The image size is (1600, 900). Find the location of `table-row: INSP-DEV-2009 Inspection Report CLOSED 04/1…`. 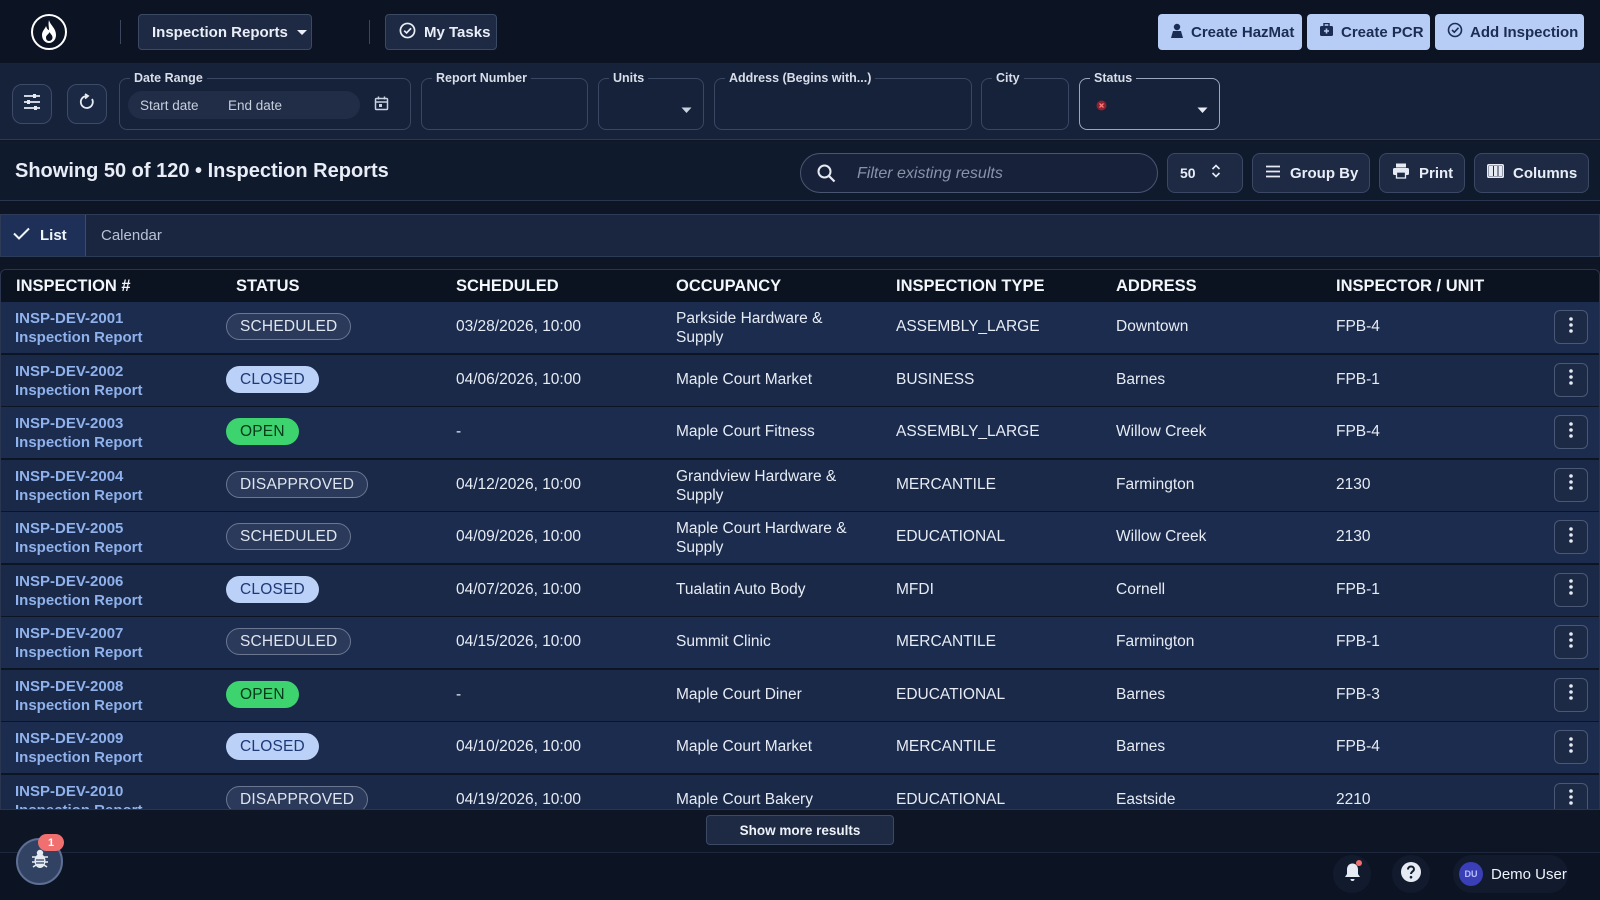

table-row: INSP-DEV-2009 Inspection Report CLOSED 04/1… is located at coordinates (800, 747).